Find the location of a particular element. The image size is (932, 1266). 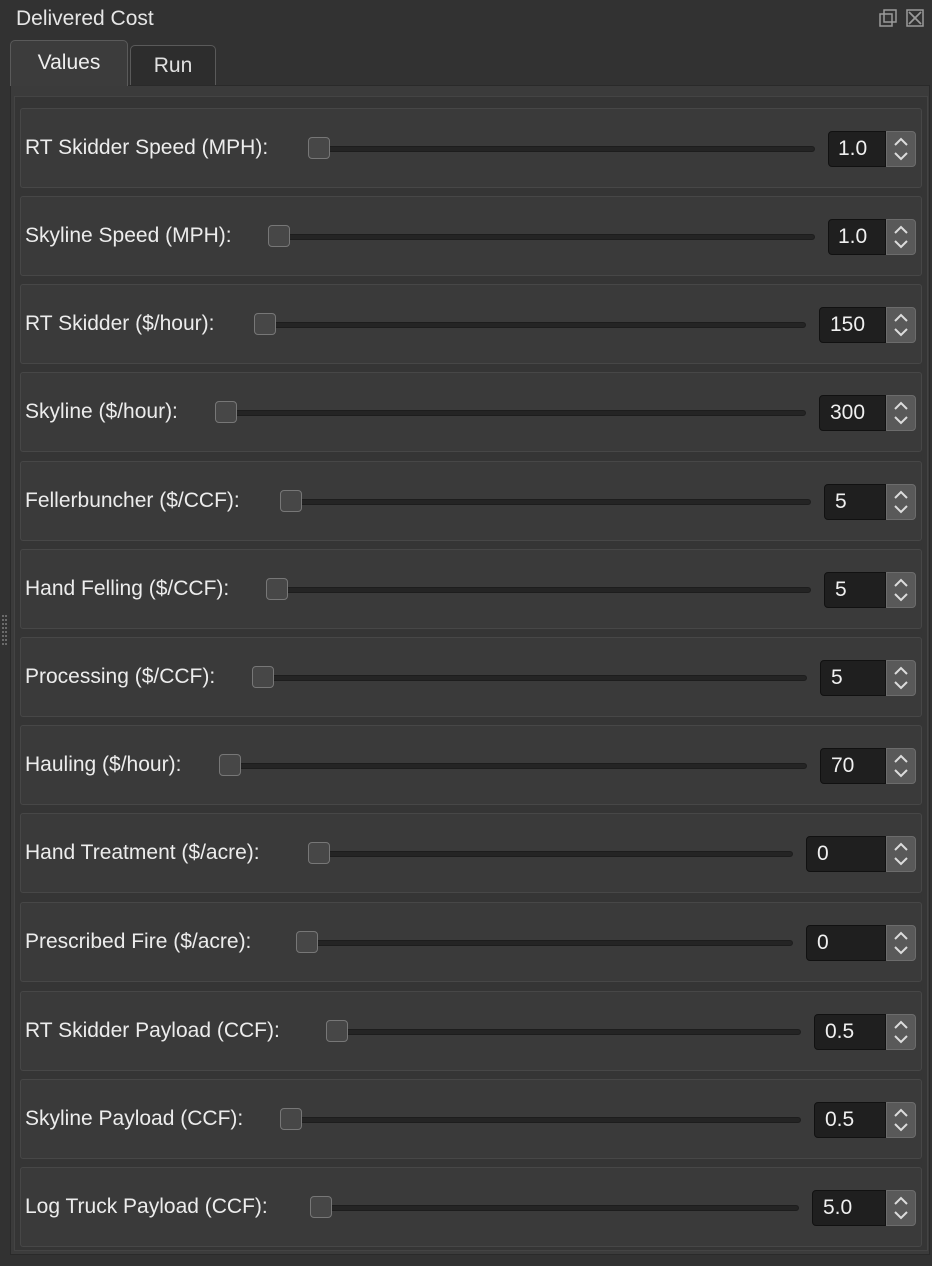

param-label: Hand Treatment ($/acre): is located at coordinates (142, 852).